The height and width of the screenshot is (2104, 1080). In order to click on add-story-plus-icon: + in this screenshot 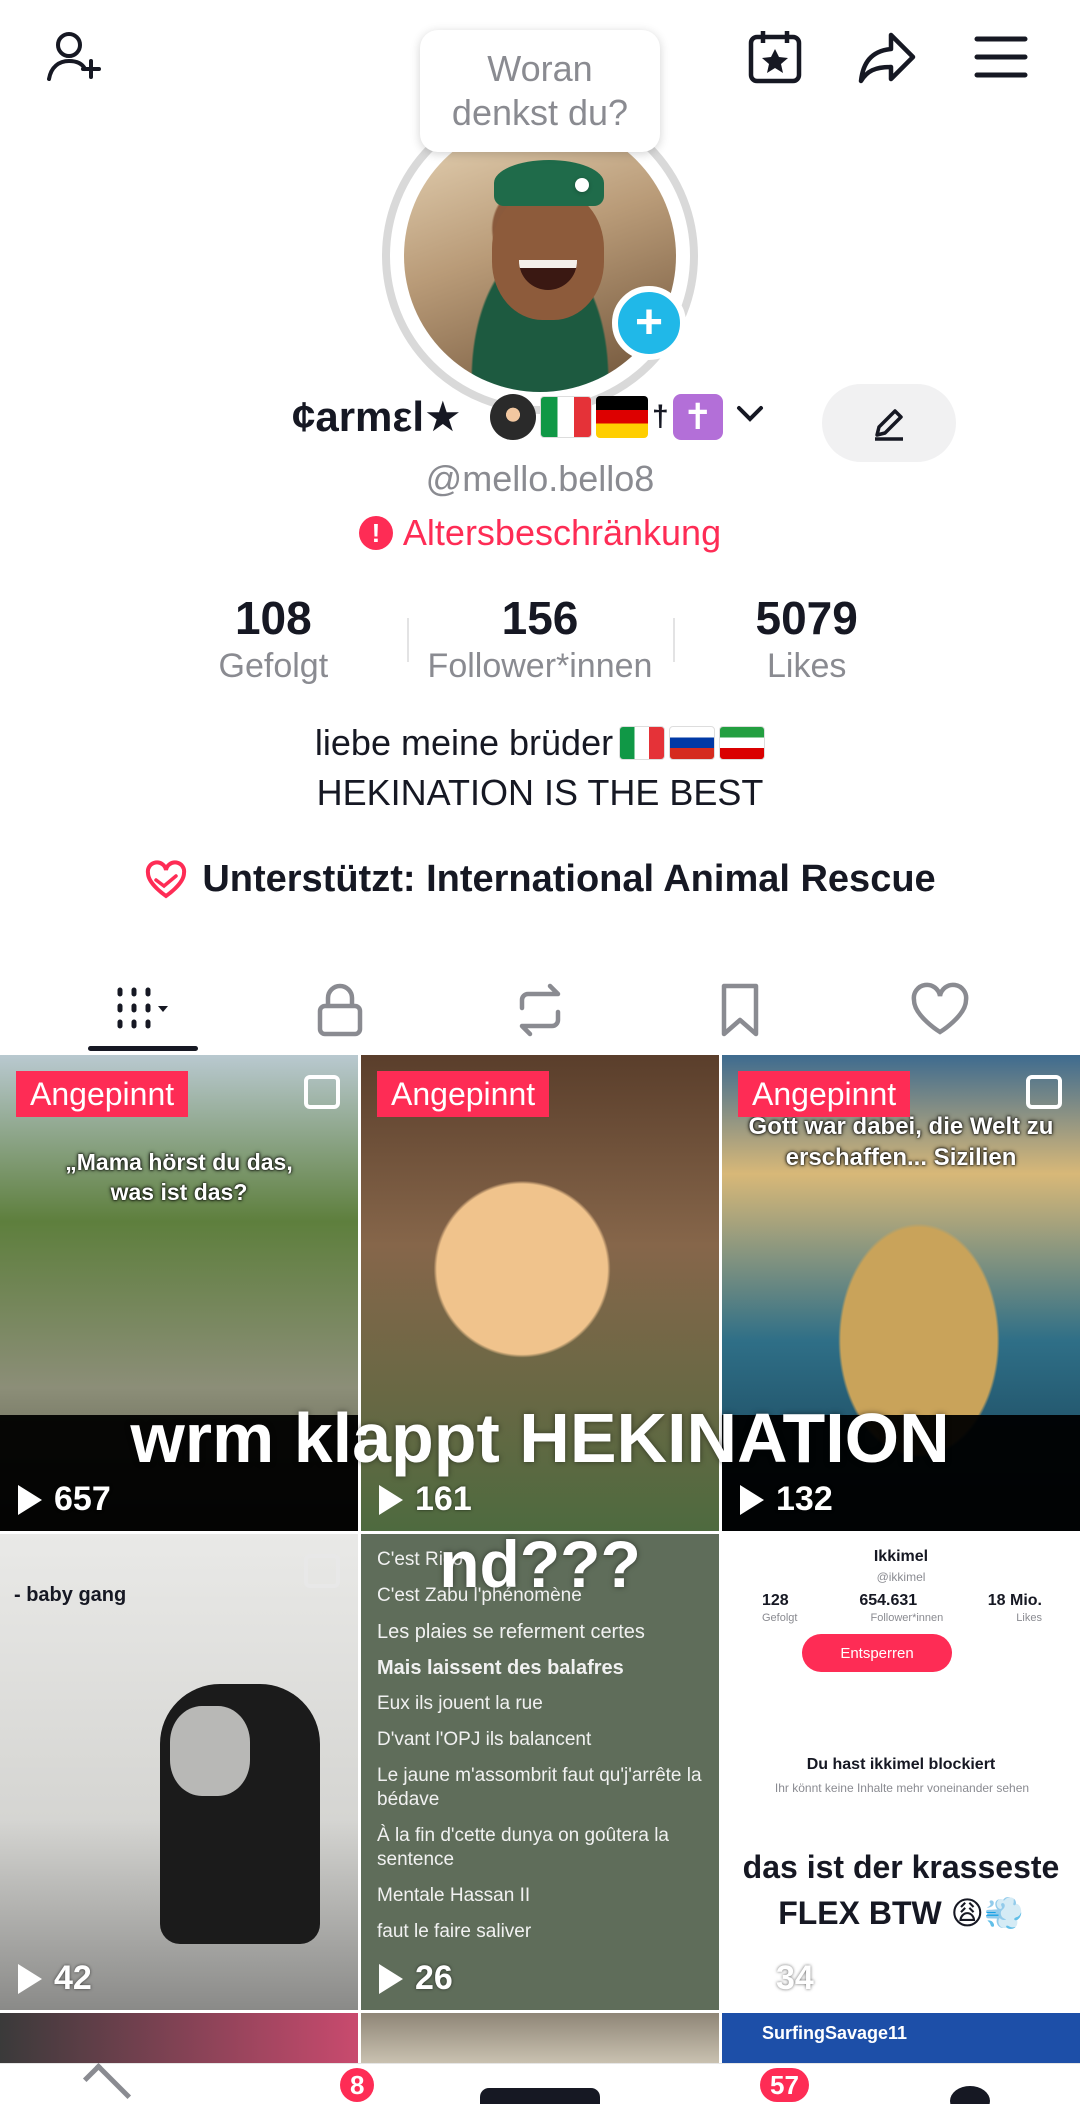, I will do `click(649, 323)`.